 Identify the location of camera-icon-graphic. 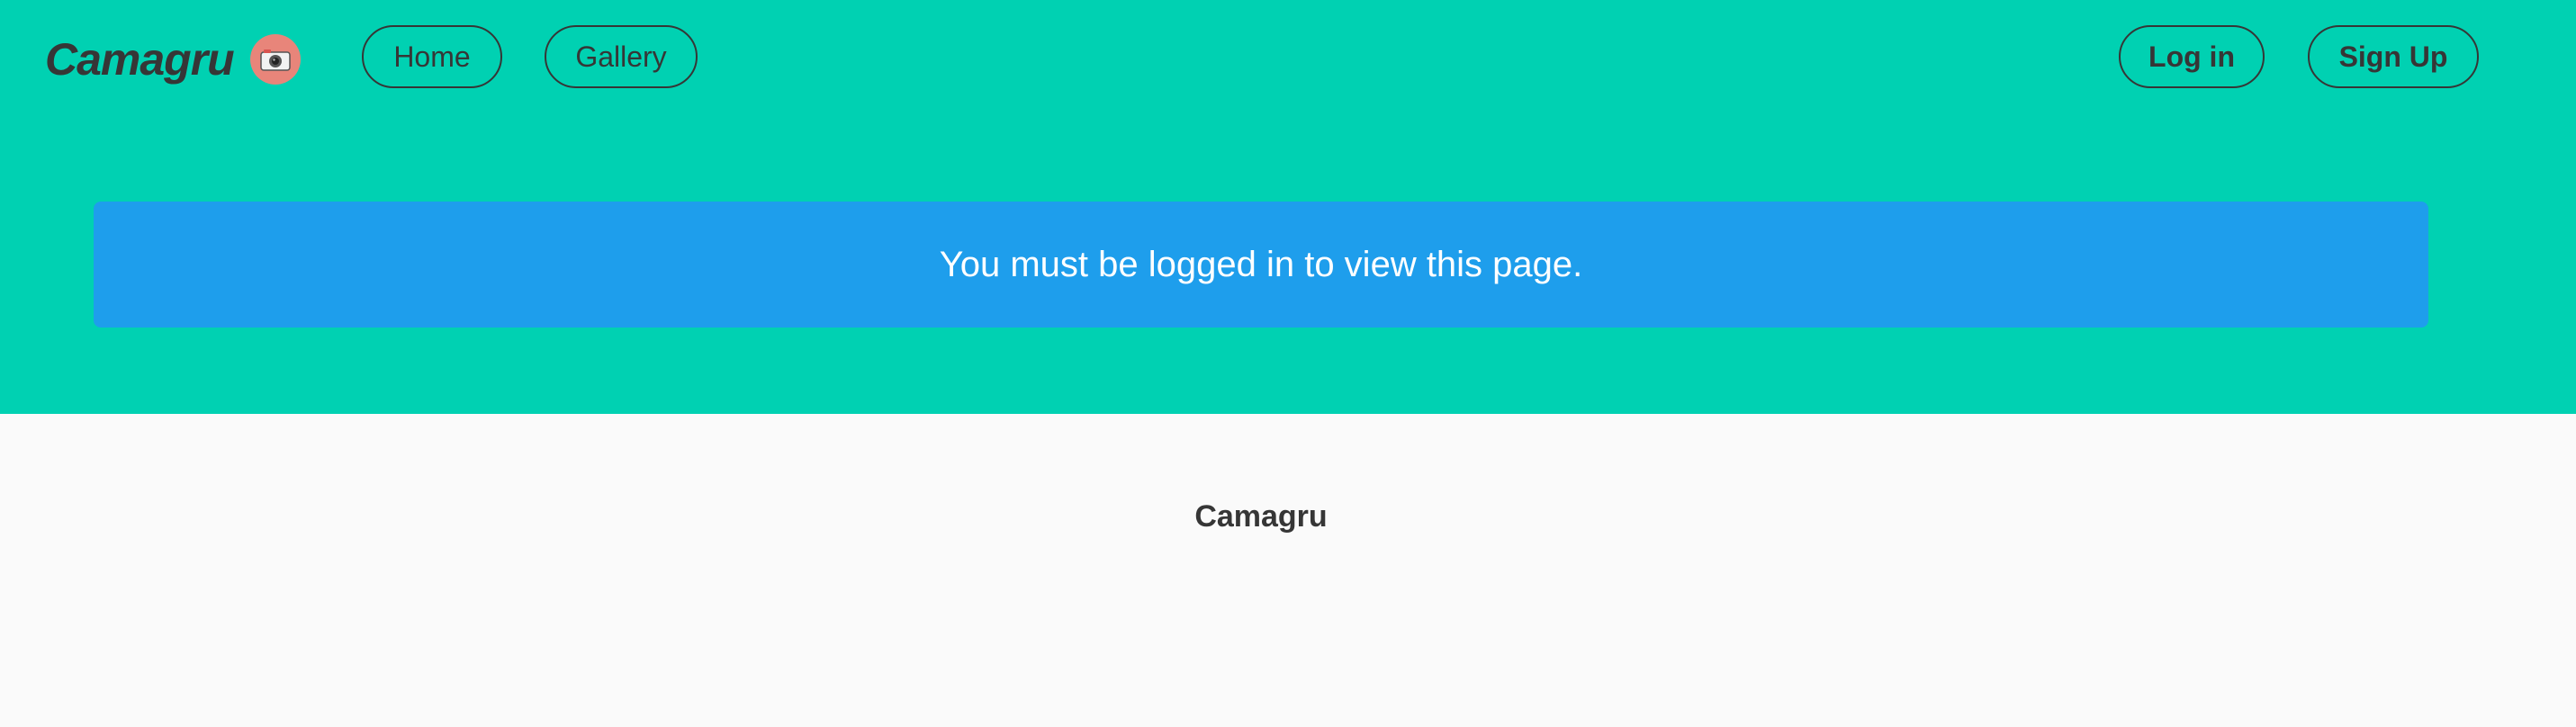
(275, 60).